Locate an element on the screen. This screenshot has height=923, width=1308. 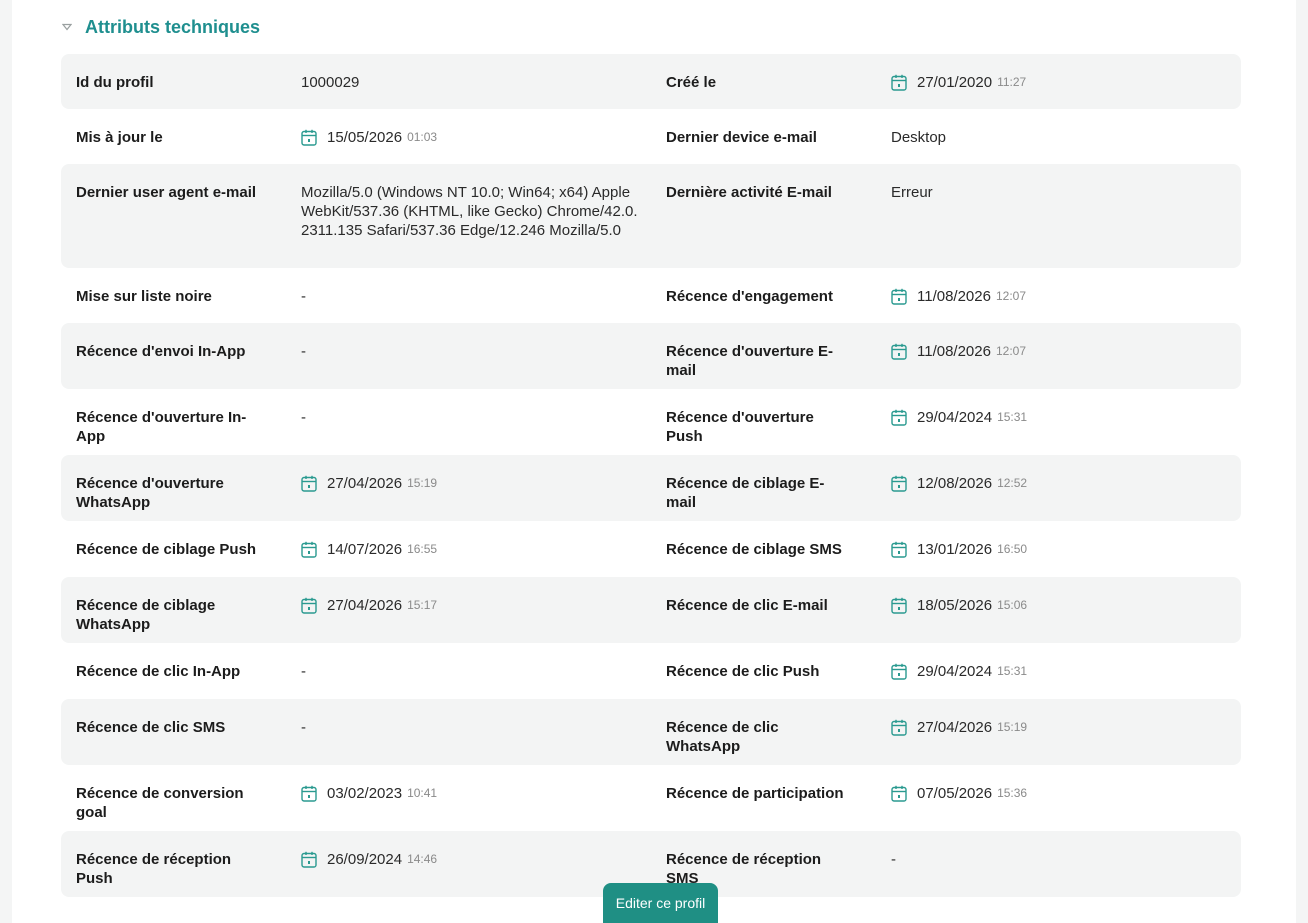
attribute-label: Récence d'ouverture In-App is located at coordinates (161, 427).